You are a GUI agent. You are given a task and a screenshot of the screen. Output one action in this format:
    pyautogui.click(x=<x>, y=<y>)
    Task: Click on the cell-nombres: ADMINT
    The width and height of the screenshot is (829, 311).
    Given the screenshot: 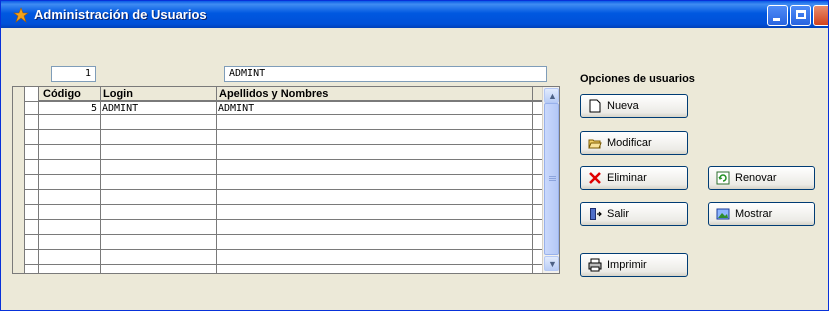 What is the action you would take?
    pyautogui.click(x=236, y=108)
    